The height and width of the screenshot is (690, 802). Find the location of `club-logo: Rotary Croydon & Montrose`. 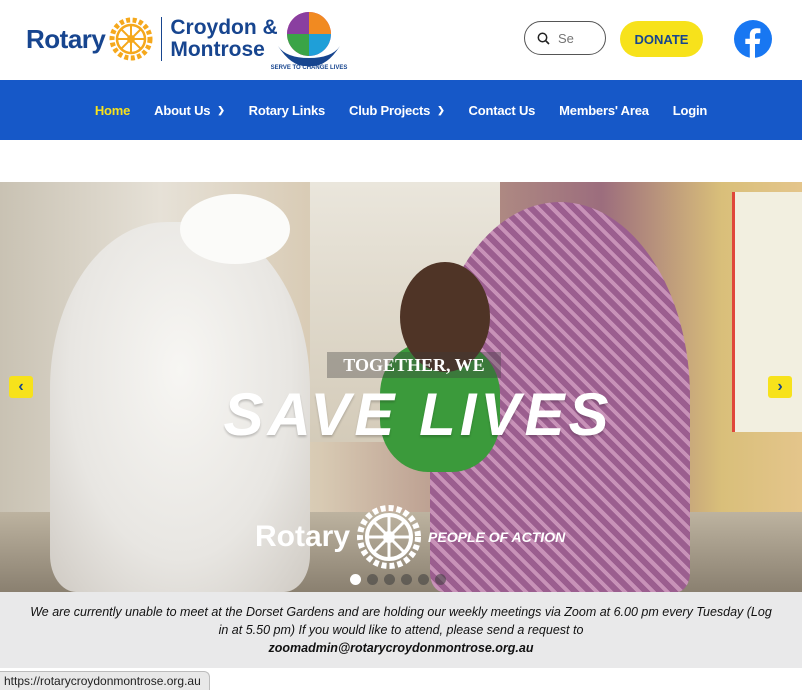

club-logo: Rotary Croydon & Montrose is located at coordinates (152, 39).